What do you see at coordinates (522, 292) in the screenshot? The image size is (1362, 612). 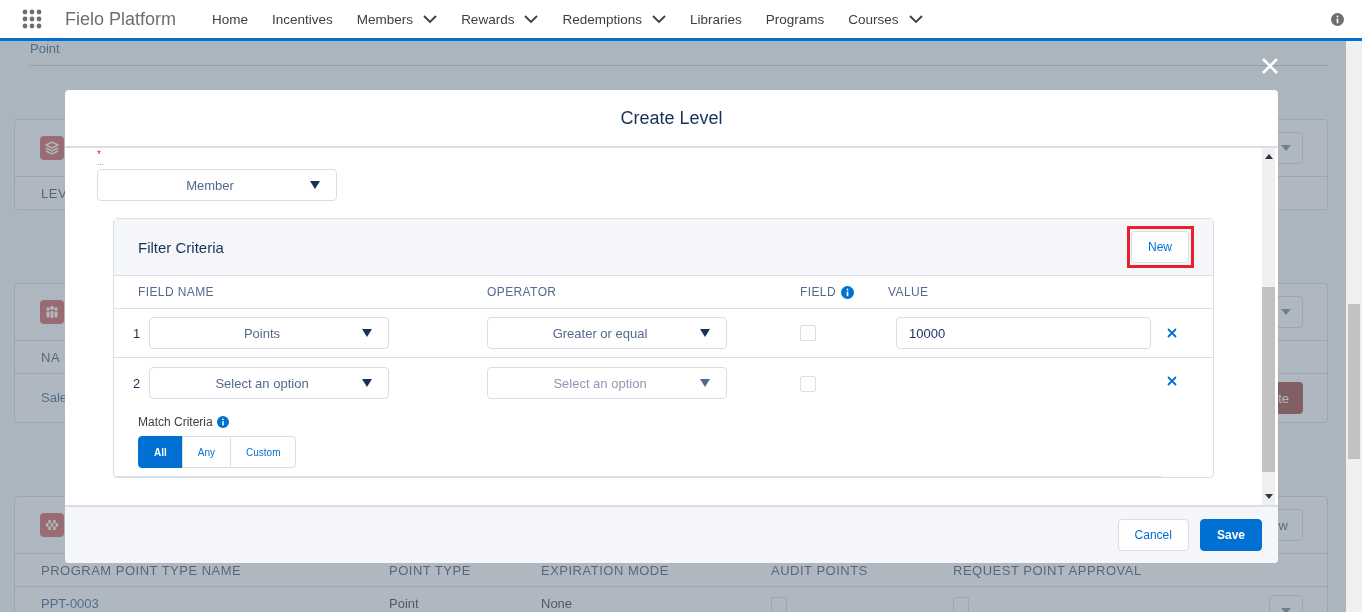 I see `column-header: OPERATOR` at bounding box center [522, 292].